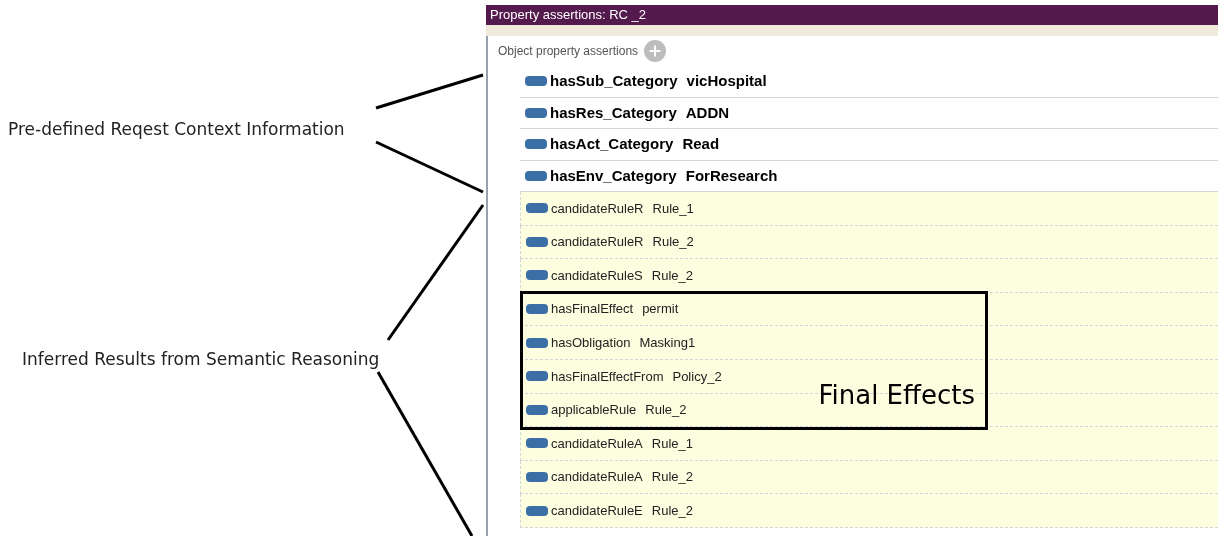 The height and width of the screenshot is (536, 1218). I want to click on property-value: permit, so click(660, 309).